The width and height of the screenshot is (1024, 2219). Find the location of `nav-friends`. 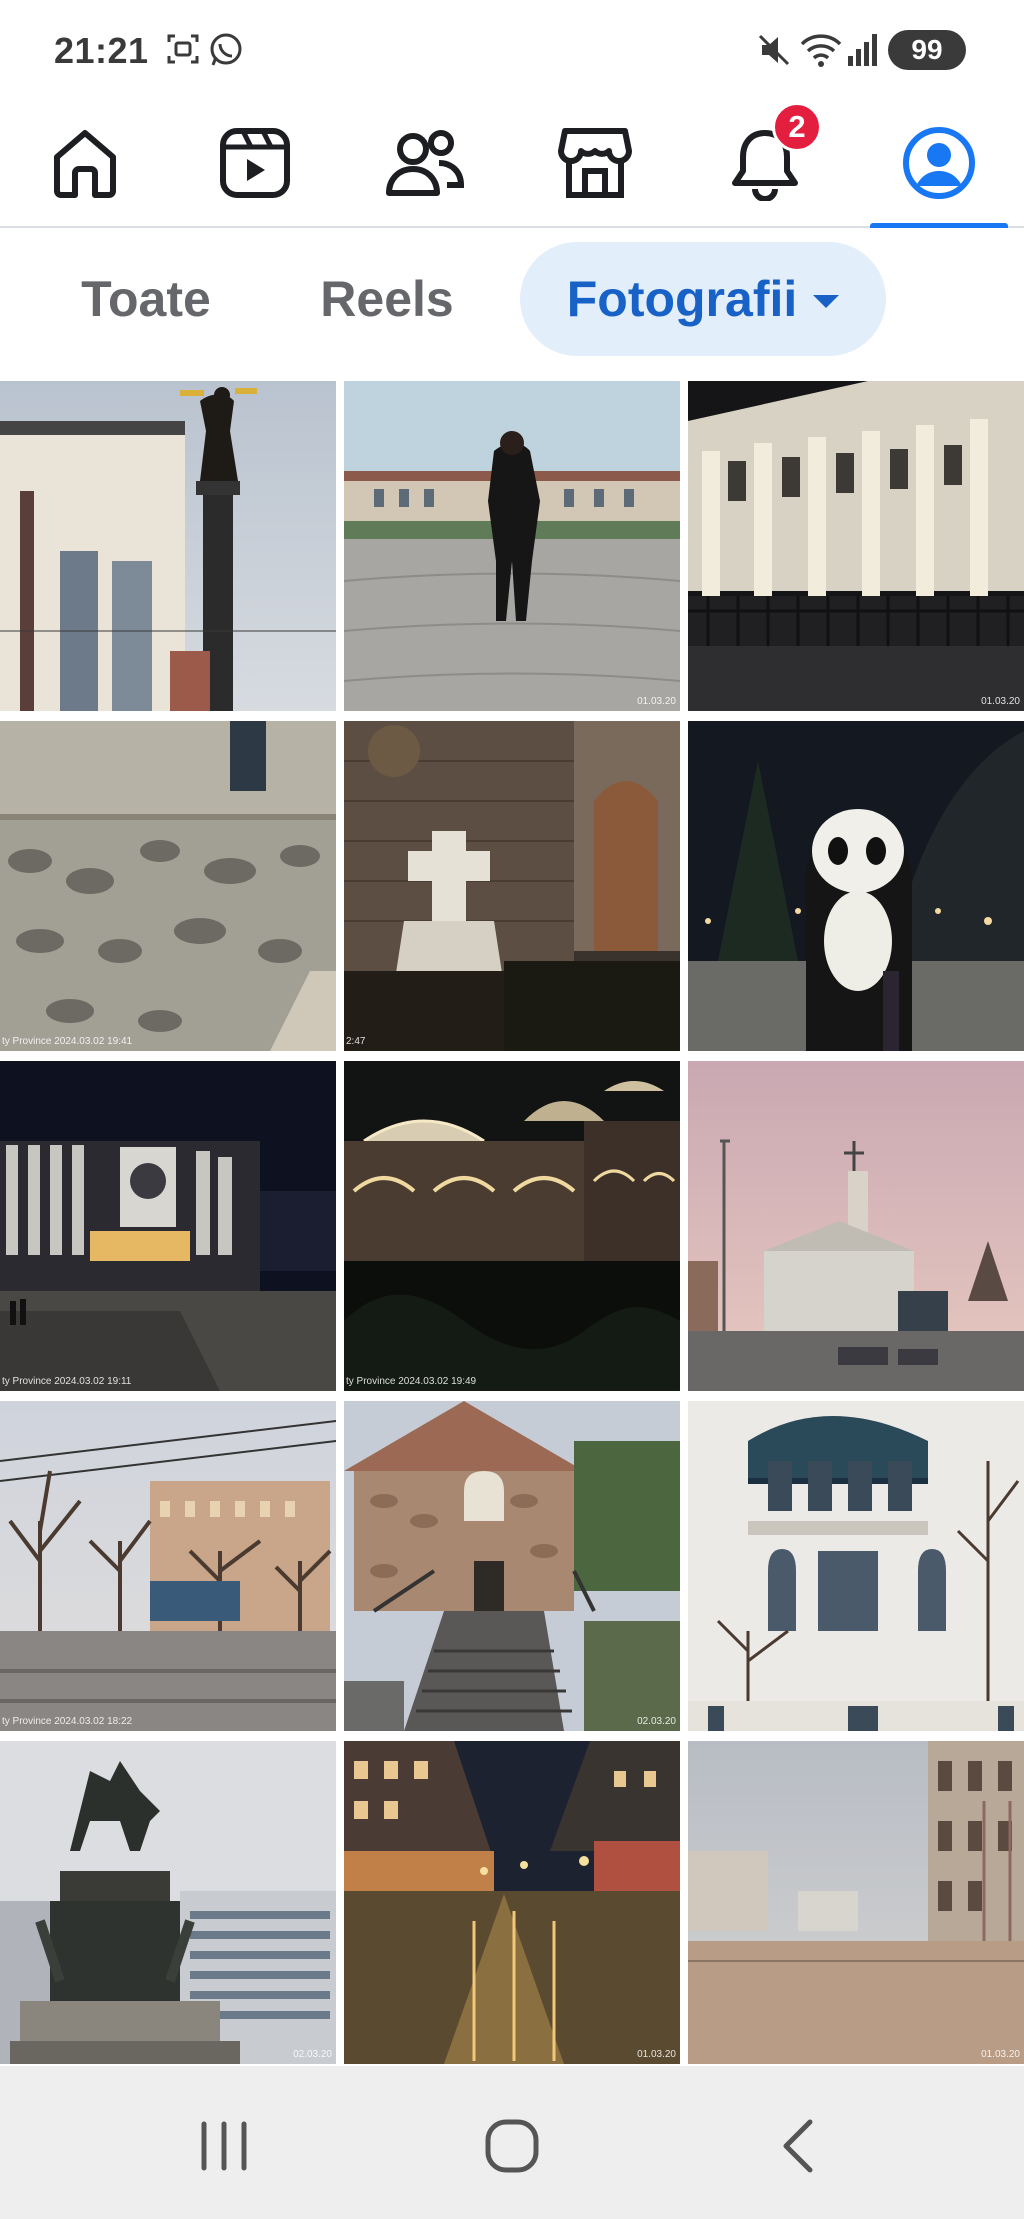

nav-friends is located at coordinates (425, 163).